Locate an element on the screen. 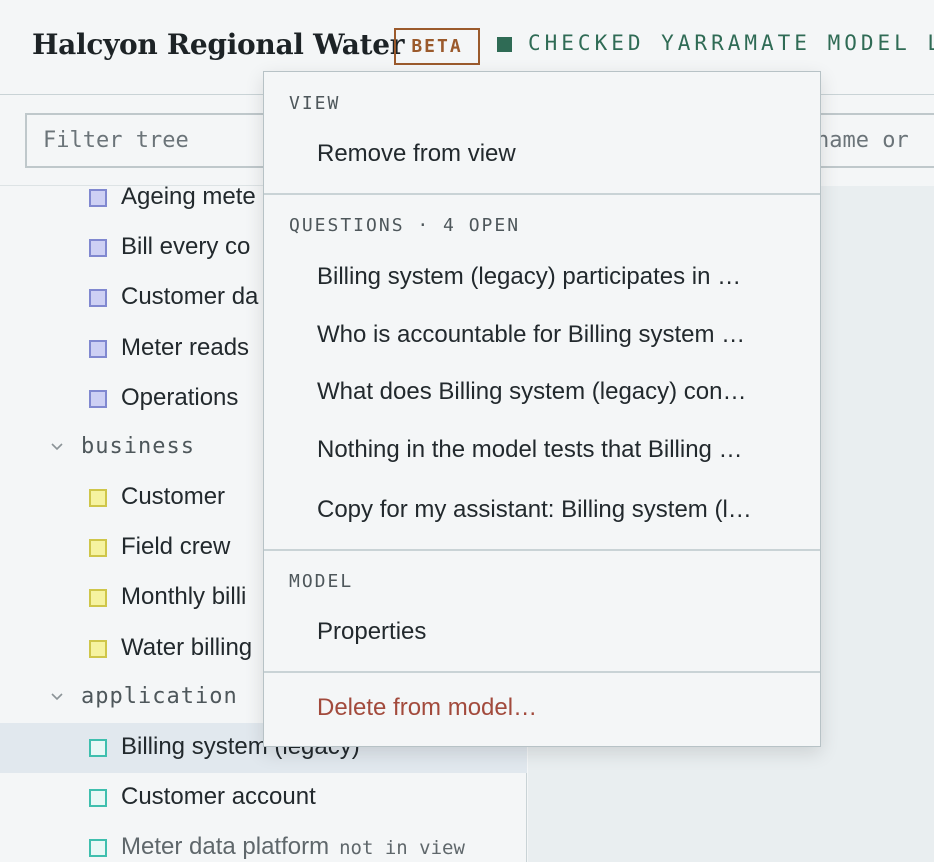  tree-item-label: Field crew is located at coordinates (176, 546).